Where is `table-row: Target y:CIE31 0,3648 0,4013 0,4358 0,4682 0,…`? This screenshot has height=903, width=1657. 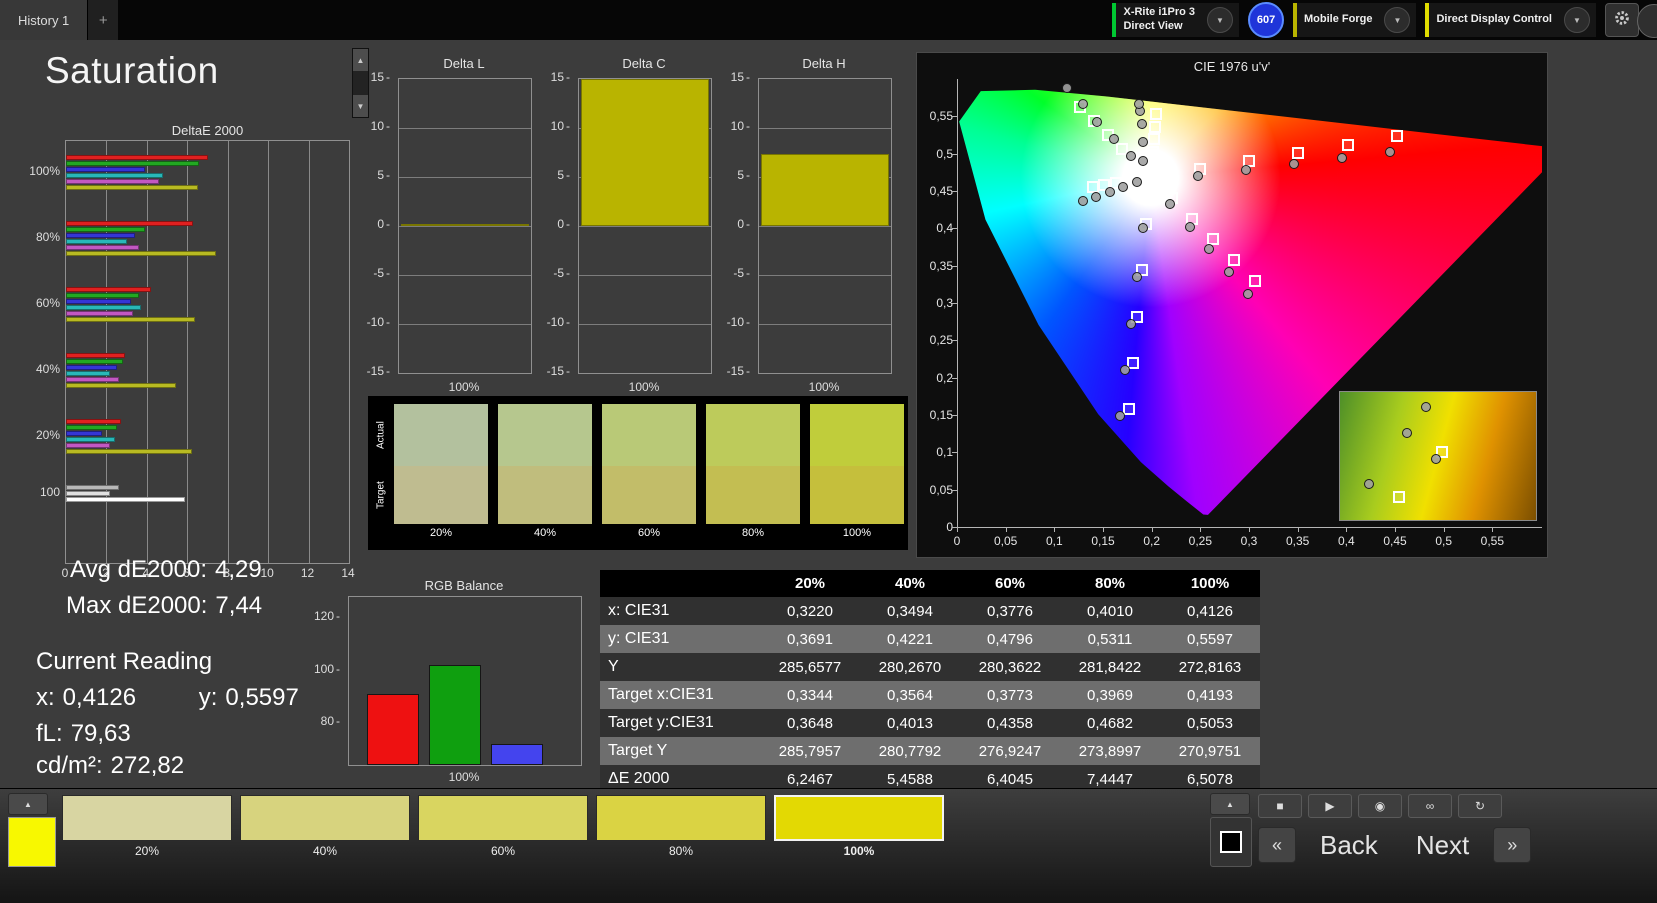 table-row: Target y:CIE31 0,3648 0,4013 0,4358 0,4682 0,… is located at coordinates (930, 723).